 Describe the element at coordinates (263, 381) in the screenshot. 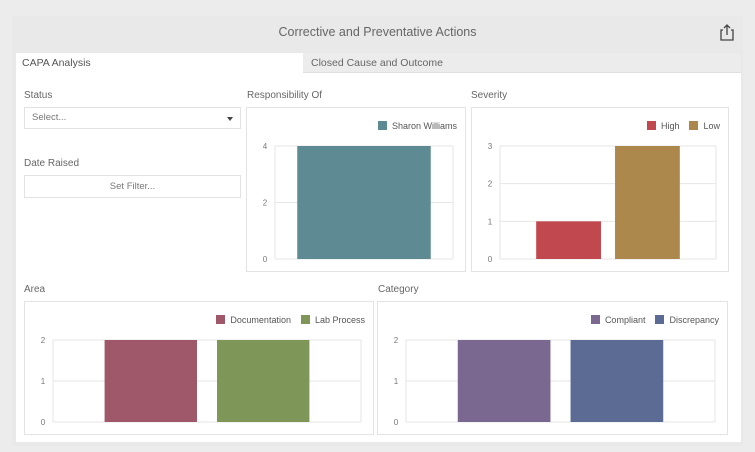

I see `bar-lab-process` at that location.